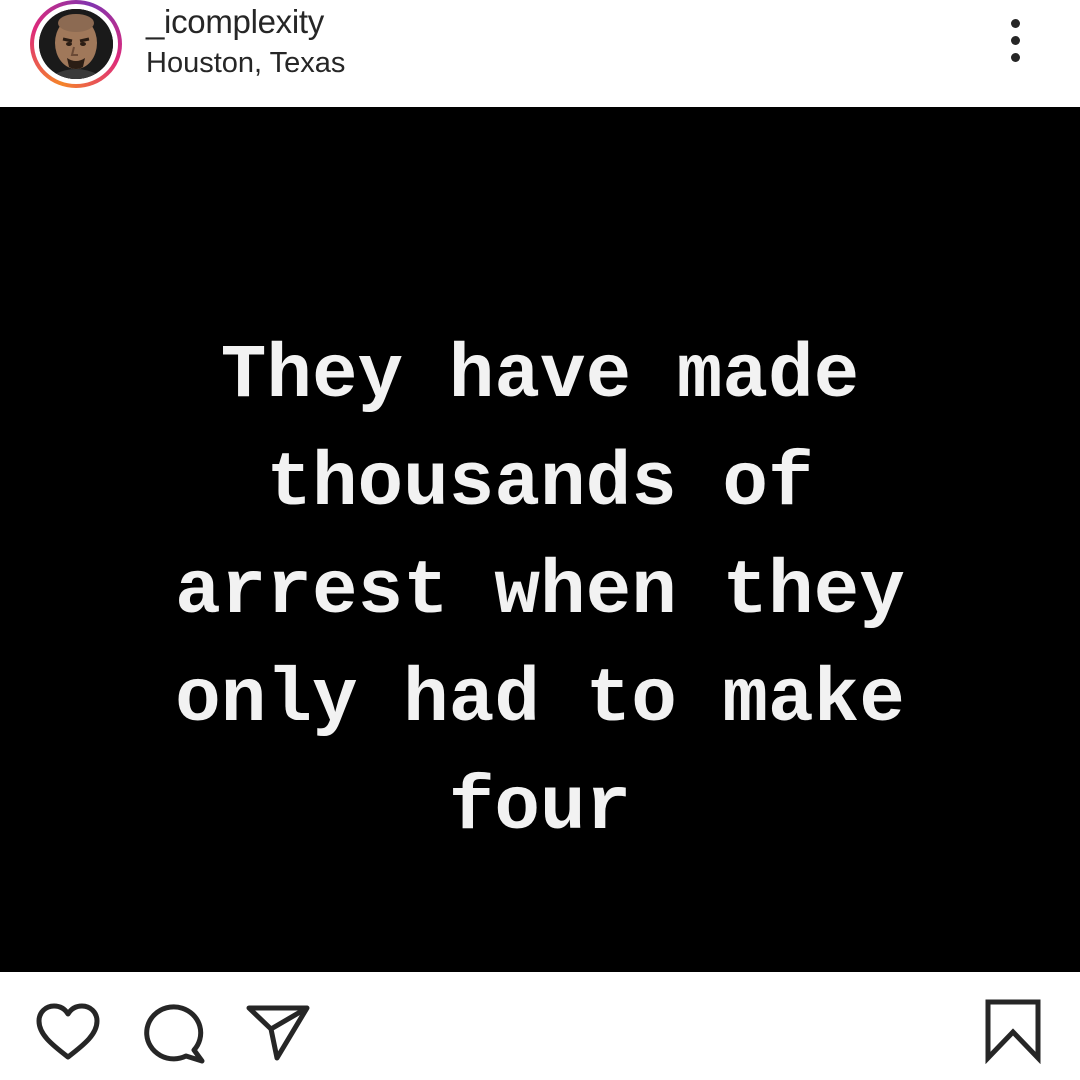 The width and height of the screenshot is (1080, 1080). I want to click on like-button, so click(68, 1032).